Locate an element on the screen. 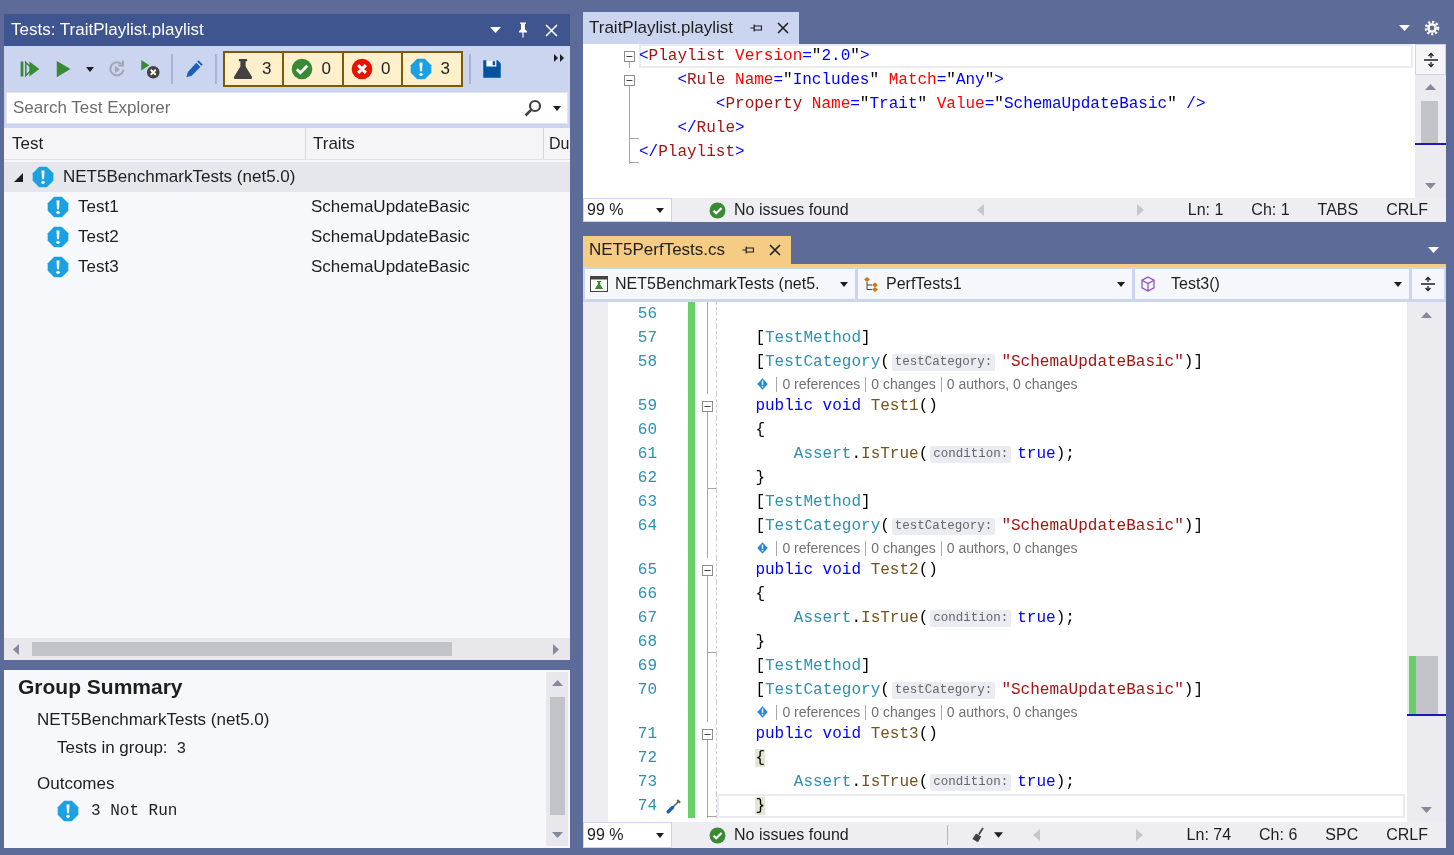  indentation-indicator: TABS is located at coordinates (1338, 210).